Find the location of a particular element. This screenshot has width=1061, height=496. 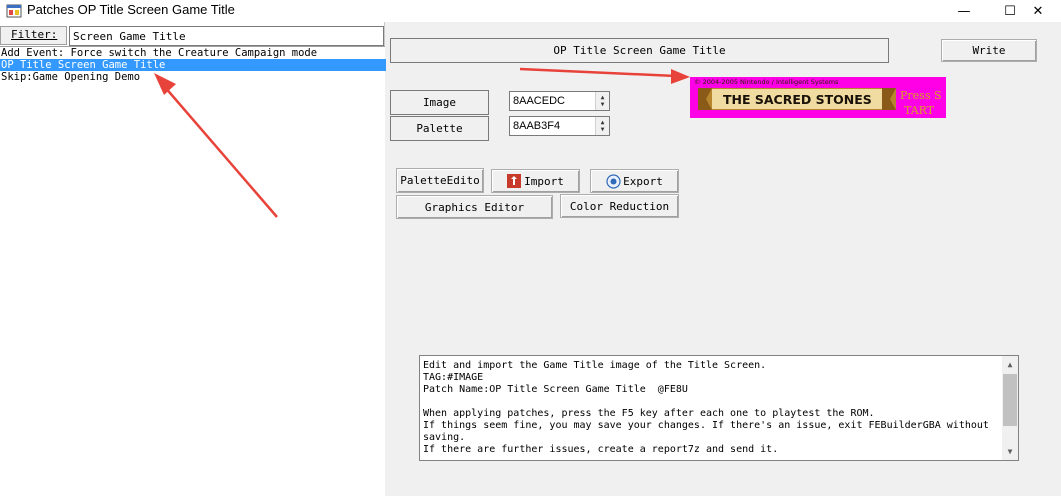

image-button: Image is located at coordinates (439, 102).